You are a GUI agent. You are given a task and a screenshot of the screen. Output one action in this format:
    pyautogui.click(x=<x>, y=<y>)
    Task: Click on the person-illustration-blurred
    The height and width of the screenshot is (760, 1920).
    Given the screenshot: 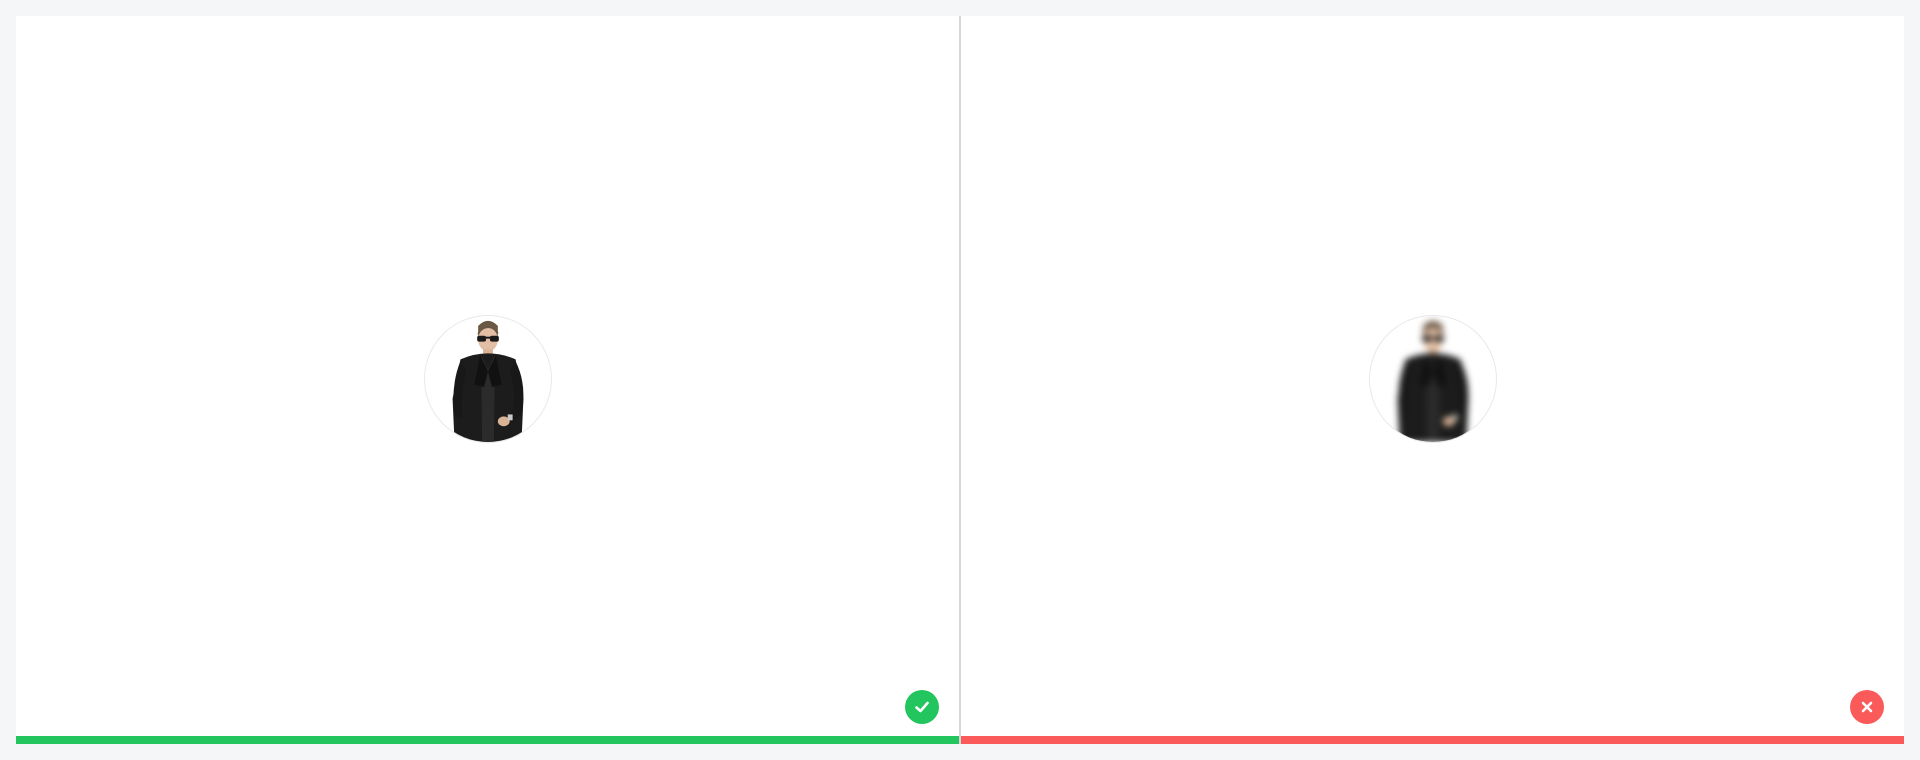 What is the action you would take?
    pyautogui.click(x=1432, y=381)
    